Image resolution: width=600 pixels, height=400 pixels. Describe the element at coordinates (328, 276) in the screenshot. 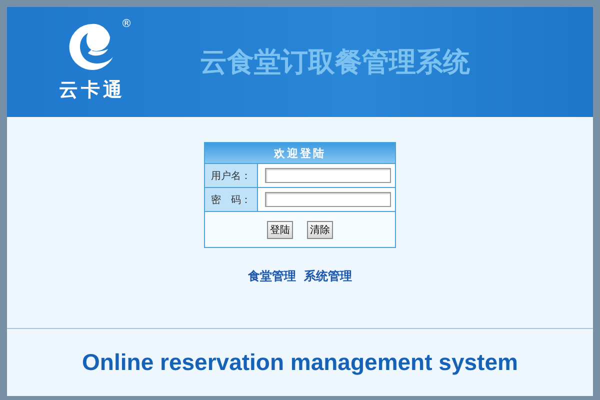

I see `nav-link: 系统管理` at that location.